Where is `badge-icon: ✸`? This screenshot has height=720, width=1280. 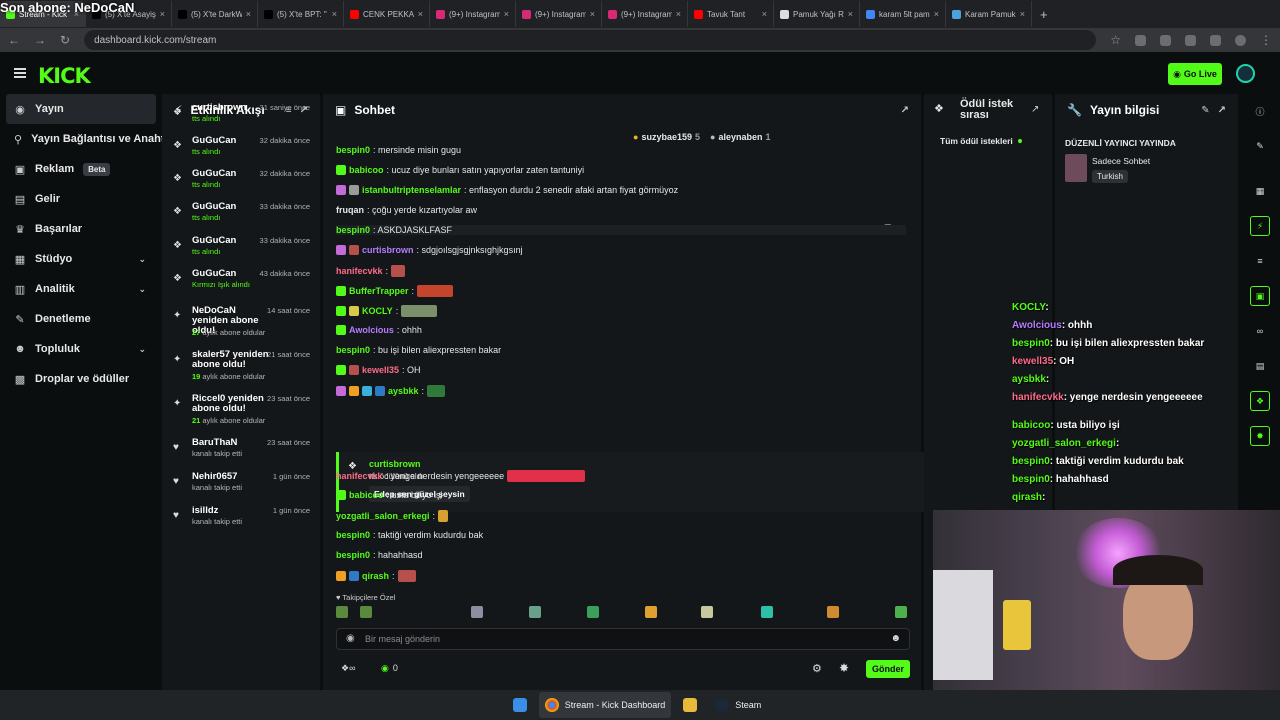 badge-icon: ✸ is located at coordinates (844, 668).